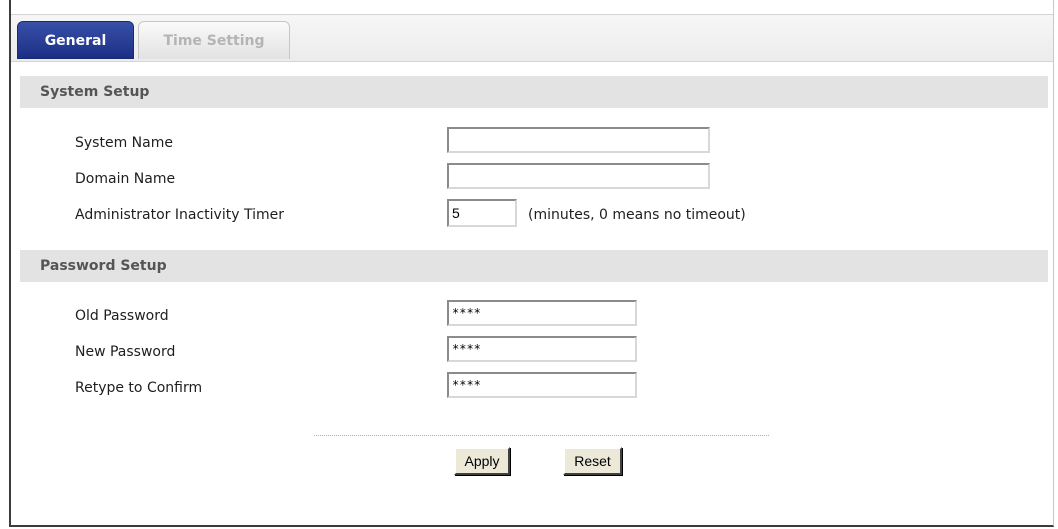 Image resolution: width=1058 pixels, height=529 pixels. What do you see at coordinates (139, 388) in the screenshot?
I see `retype-password-label: Retype to Confirm` at bounding box center [139, 388].